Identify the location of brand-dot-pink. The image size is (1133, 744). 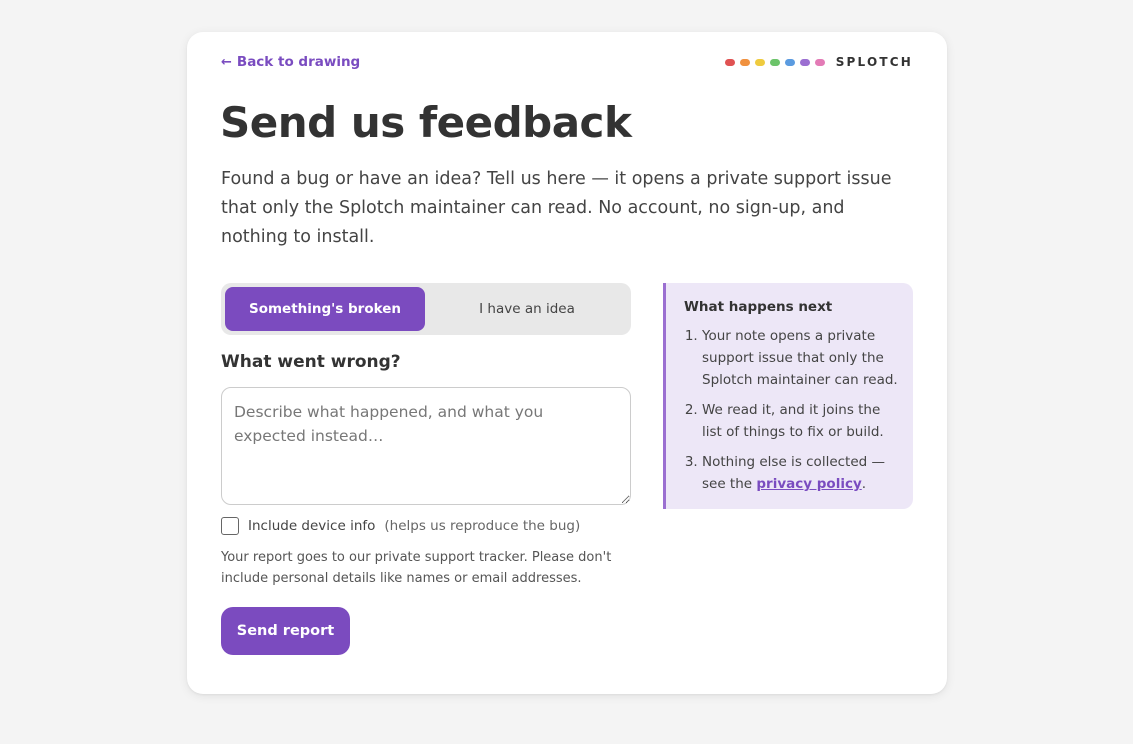
(819, 62).